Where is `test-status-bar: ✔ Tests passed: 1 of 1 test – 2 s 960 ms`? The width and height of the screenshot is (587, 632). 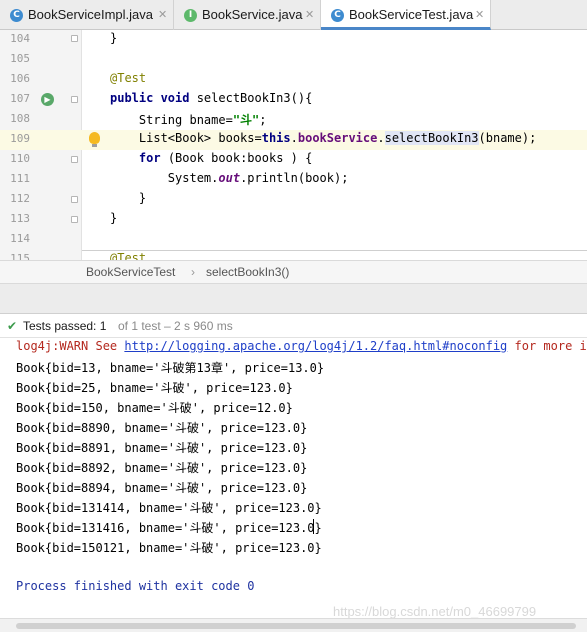
test-status-bar: ✔ Tests passed: 1 of 1 test – 2 s 960 ms is located at coordinates (293, 326).